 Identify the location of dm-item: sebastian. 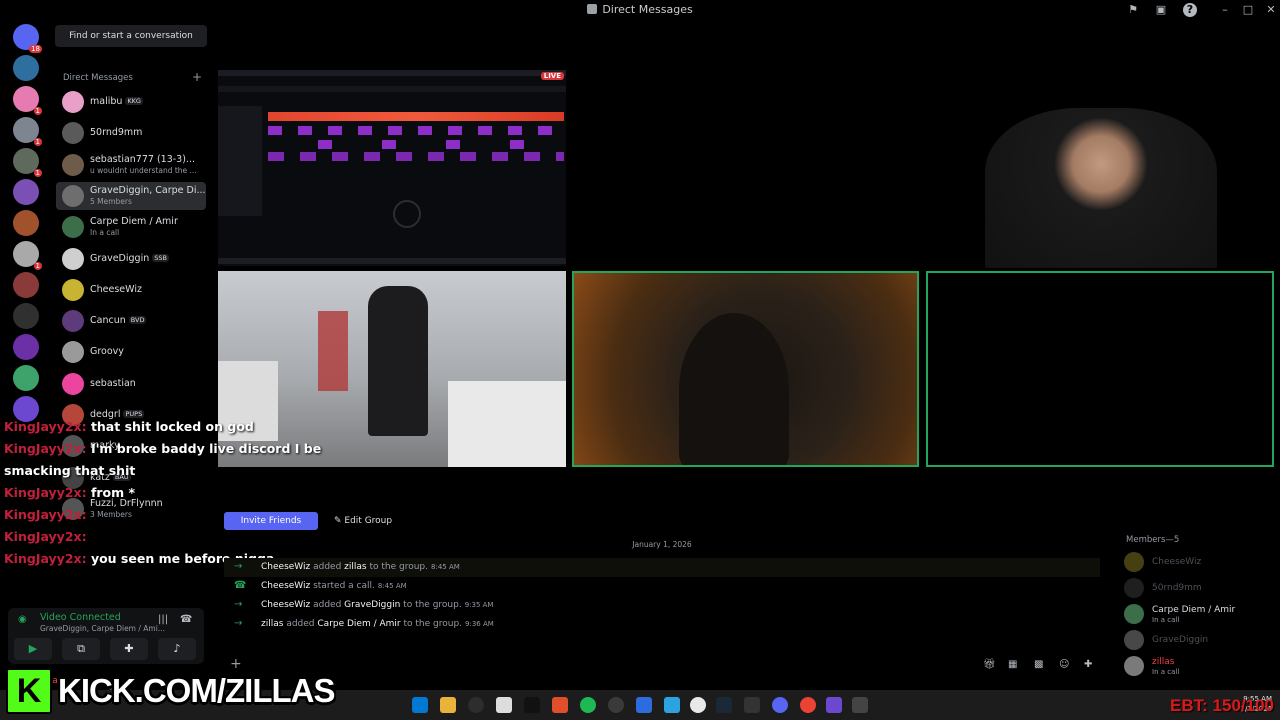
(131, 384).